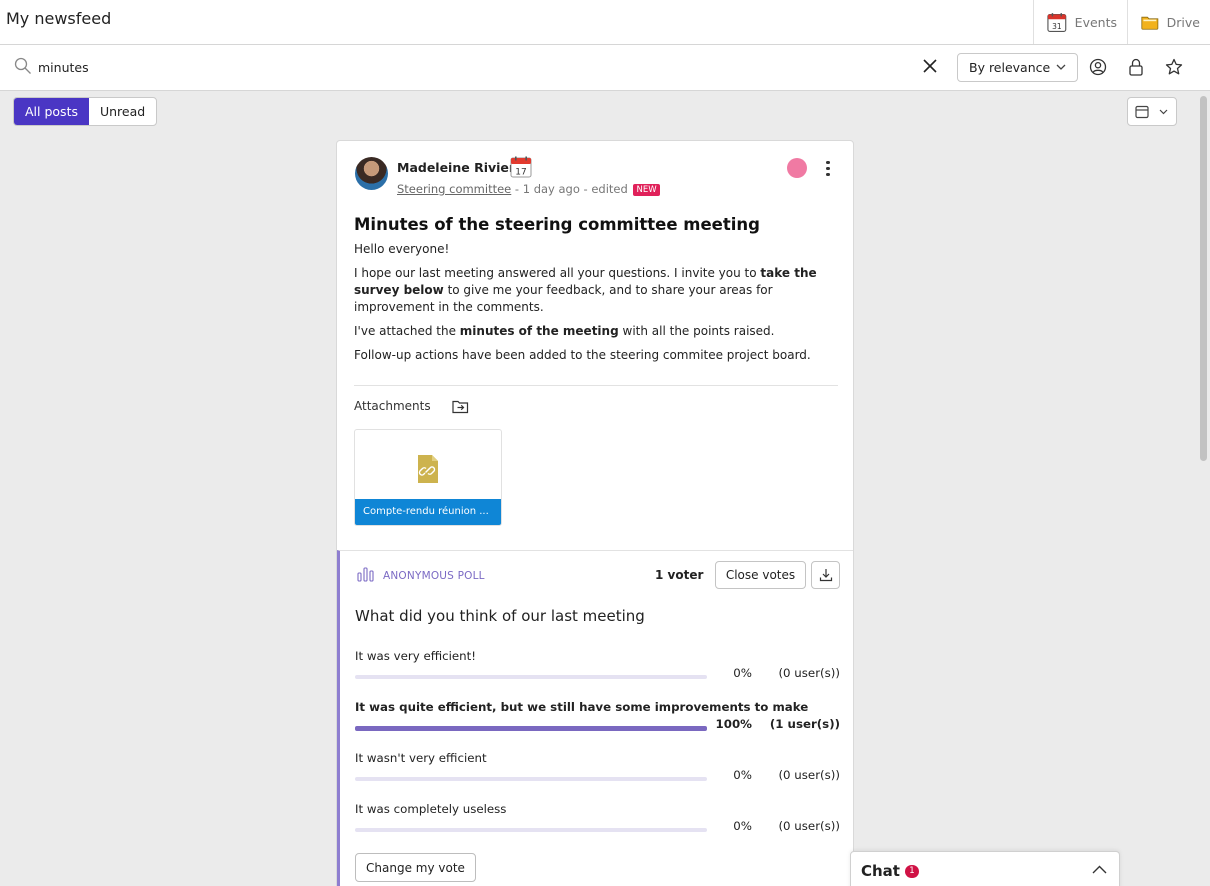 The image size is (1210, 886). What do you see at coordinates (365, 574) in the screenshot?
I see `poll-chart-icon` at bounding box center [365, 574].